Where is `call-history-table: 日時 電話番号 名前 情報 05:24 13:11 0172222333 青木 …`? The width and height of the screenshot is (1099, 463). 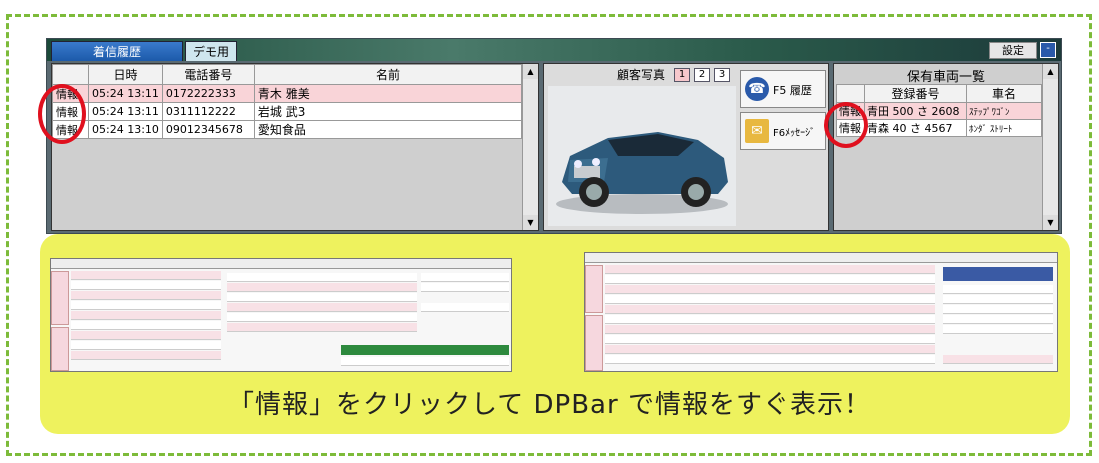
call-history-table: 日時 電話番号 名前 情報 05:24 13:11 0172222333 青木 … is located at coordinates (287, 101).